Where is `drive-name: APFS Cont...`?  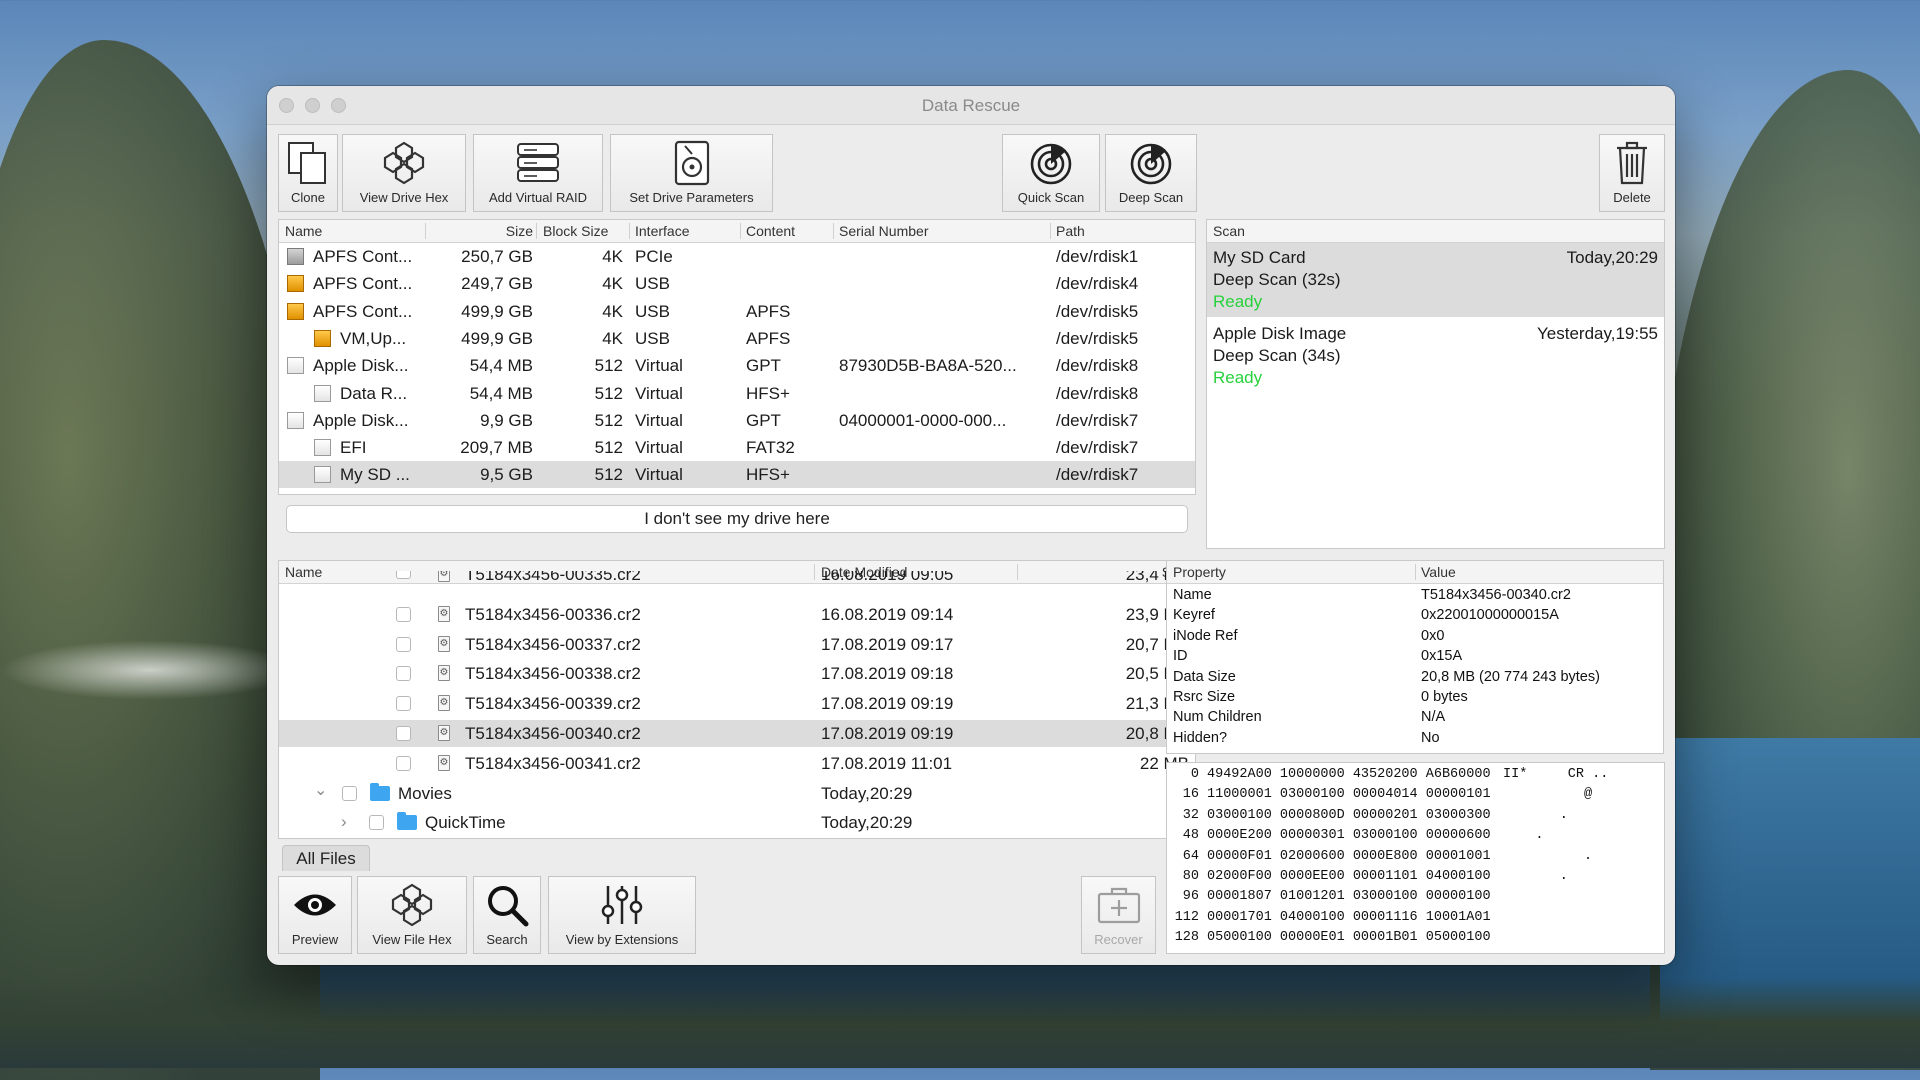
drive-name: APFS Cont... is located at coordinates (363, 284).